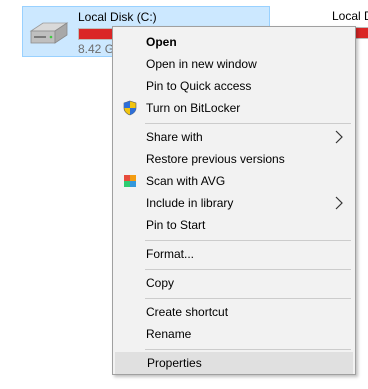 The height and width of the screenshot is (389, 368). What do you see at coordinates (169, 334) in the screenshot?
I see `menu-item-label: Rename` at bounding box center [169, 334].